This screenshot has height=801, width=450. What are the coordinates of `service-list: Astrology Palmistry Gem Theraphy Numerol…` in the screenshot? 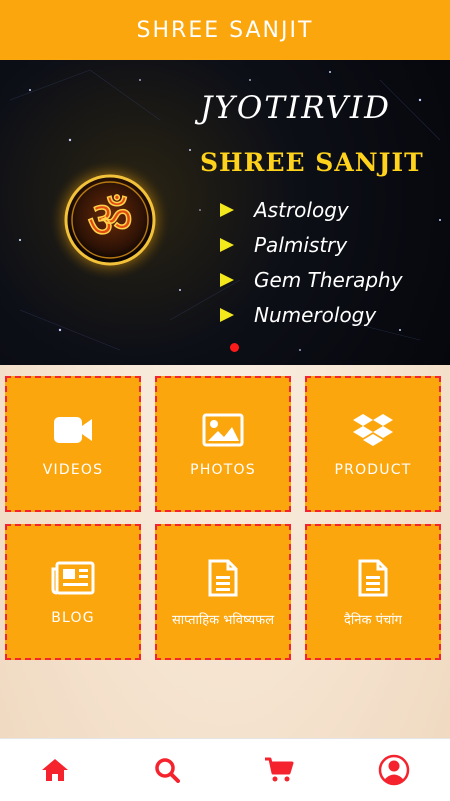 It's located at (311, 262).